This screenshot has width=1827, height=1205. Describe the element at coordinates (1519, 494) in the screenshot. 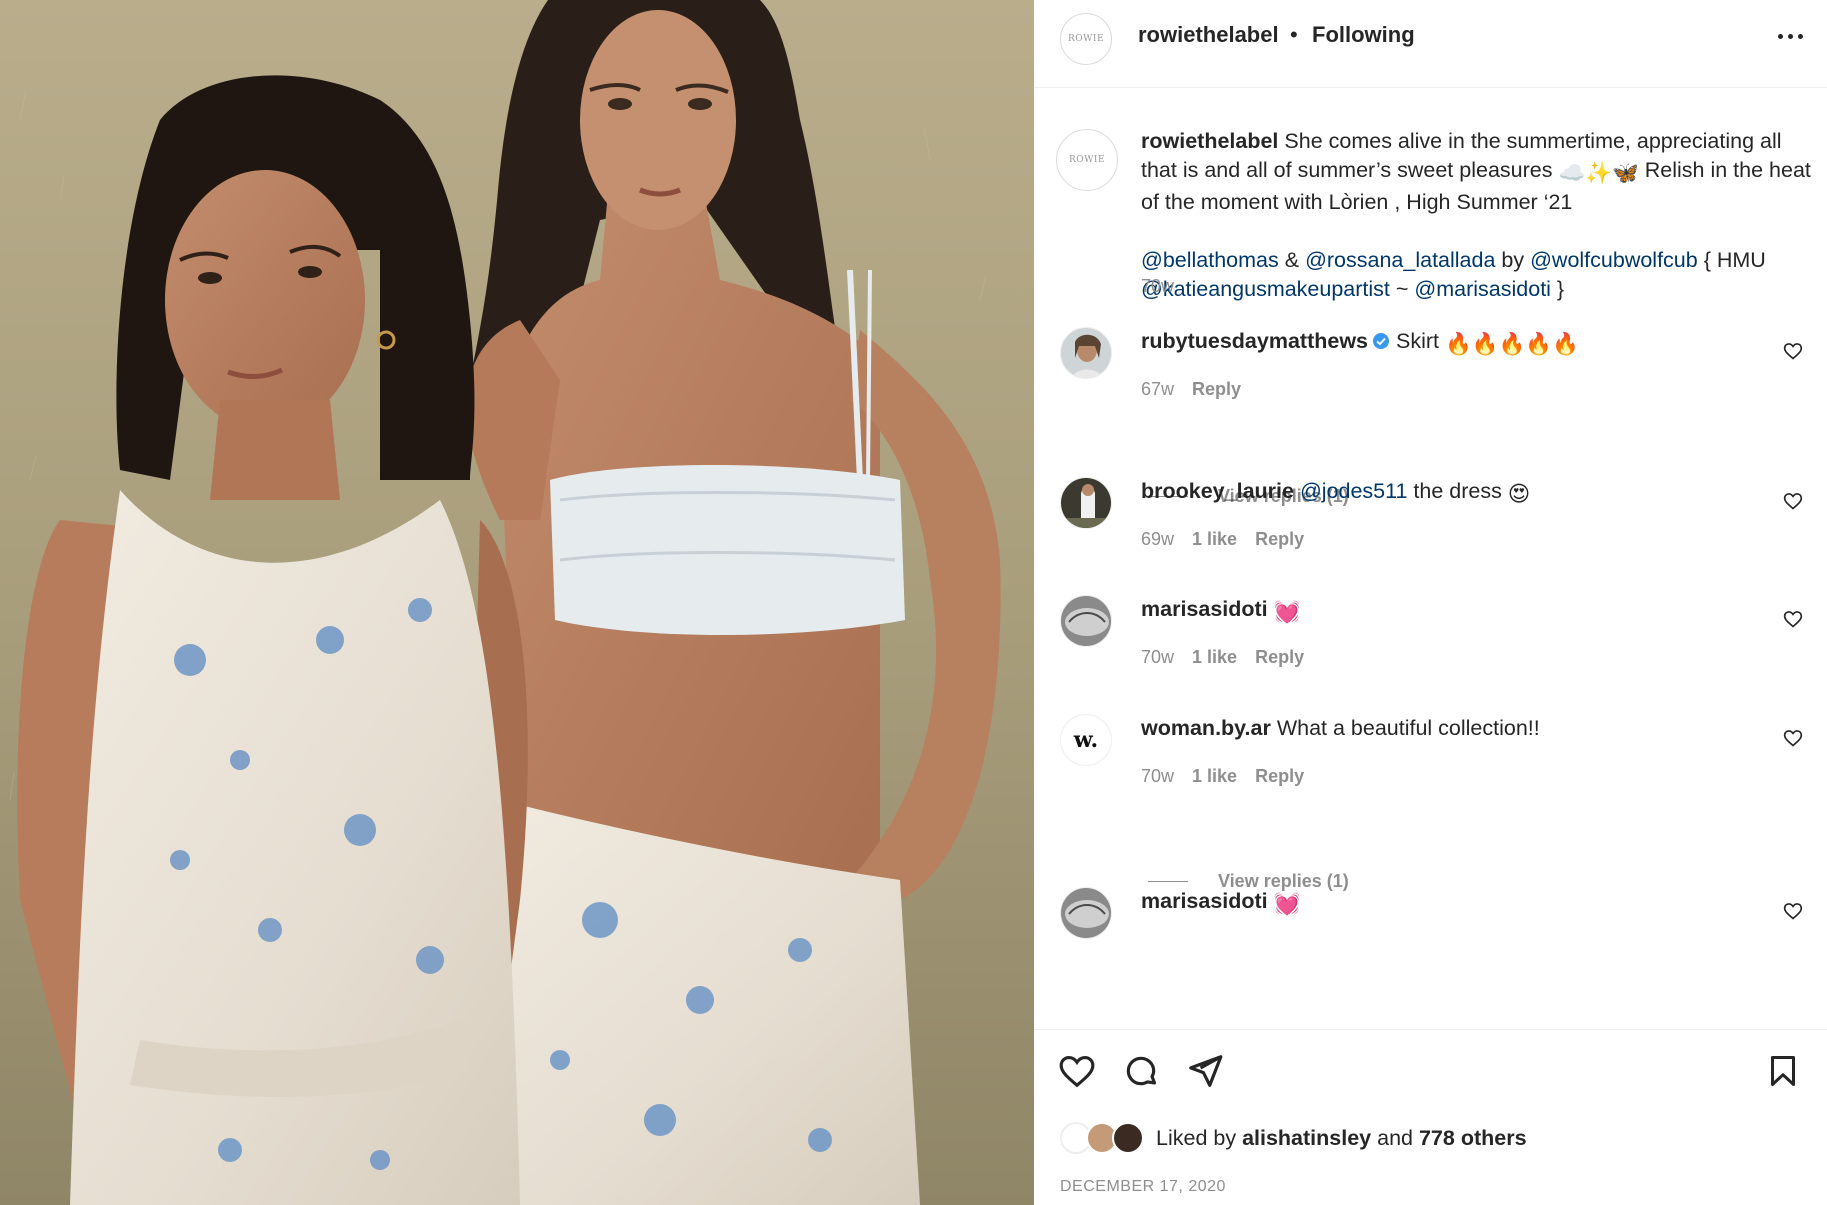

I see `comment-emoji: 😍` at that location.